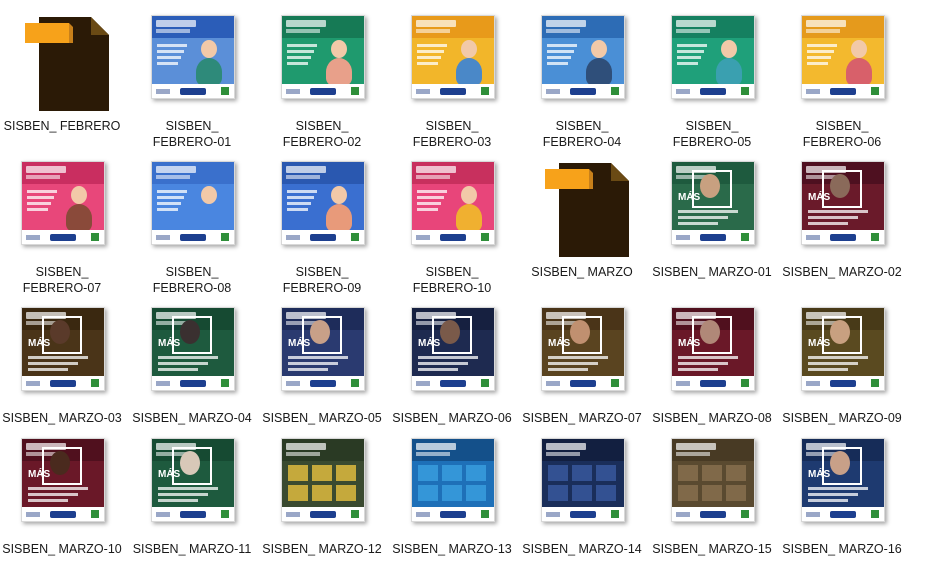  Describe the element at coordinates (582, 90) in the screenshot. I see `file-item: SISBEN_ FEBRERO-04` at that location.